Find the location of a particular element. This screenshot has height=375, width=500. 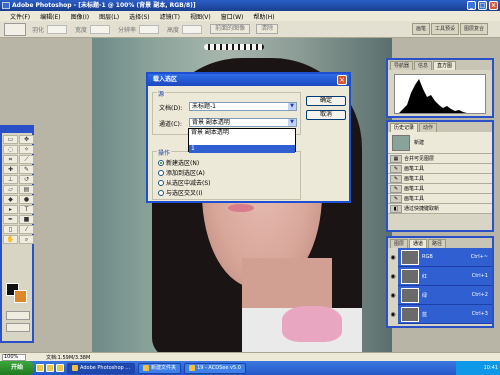

close-window-button: × is located at coordinates (493, 5).